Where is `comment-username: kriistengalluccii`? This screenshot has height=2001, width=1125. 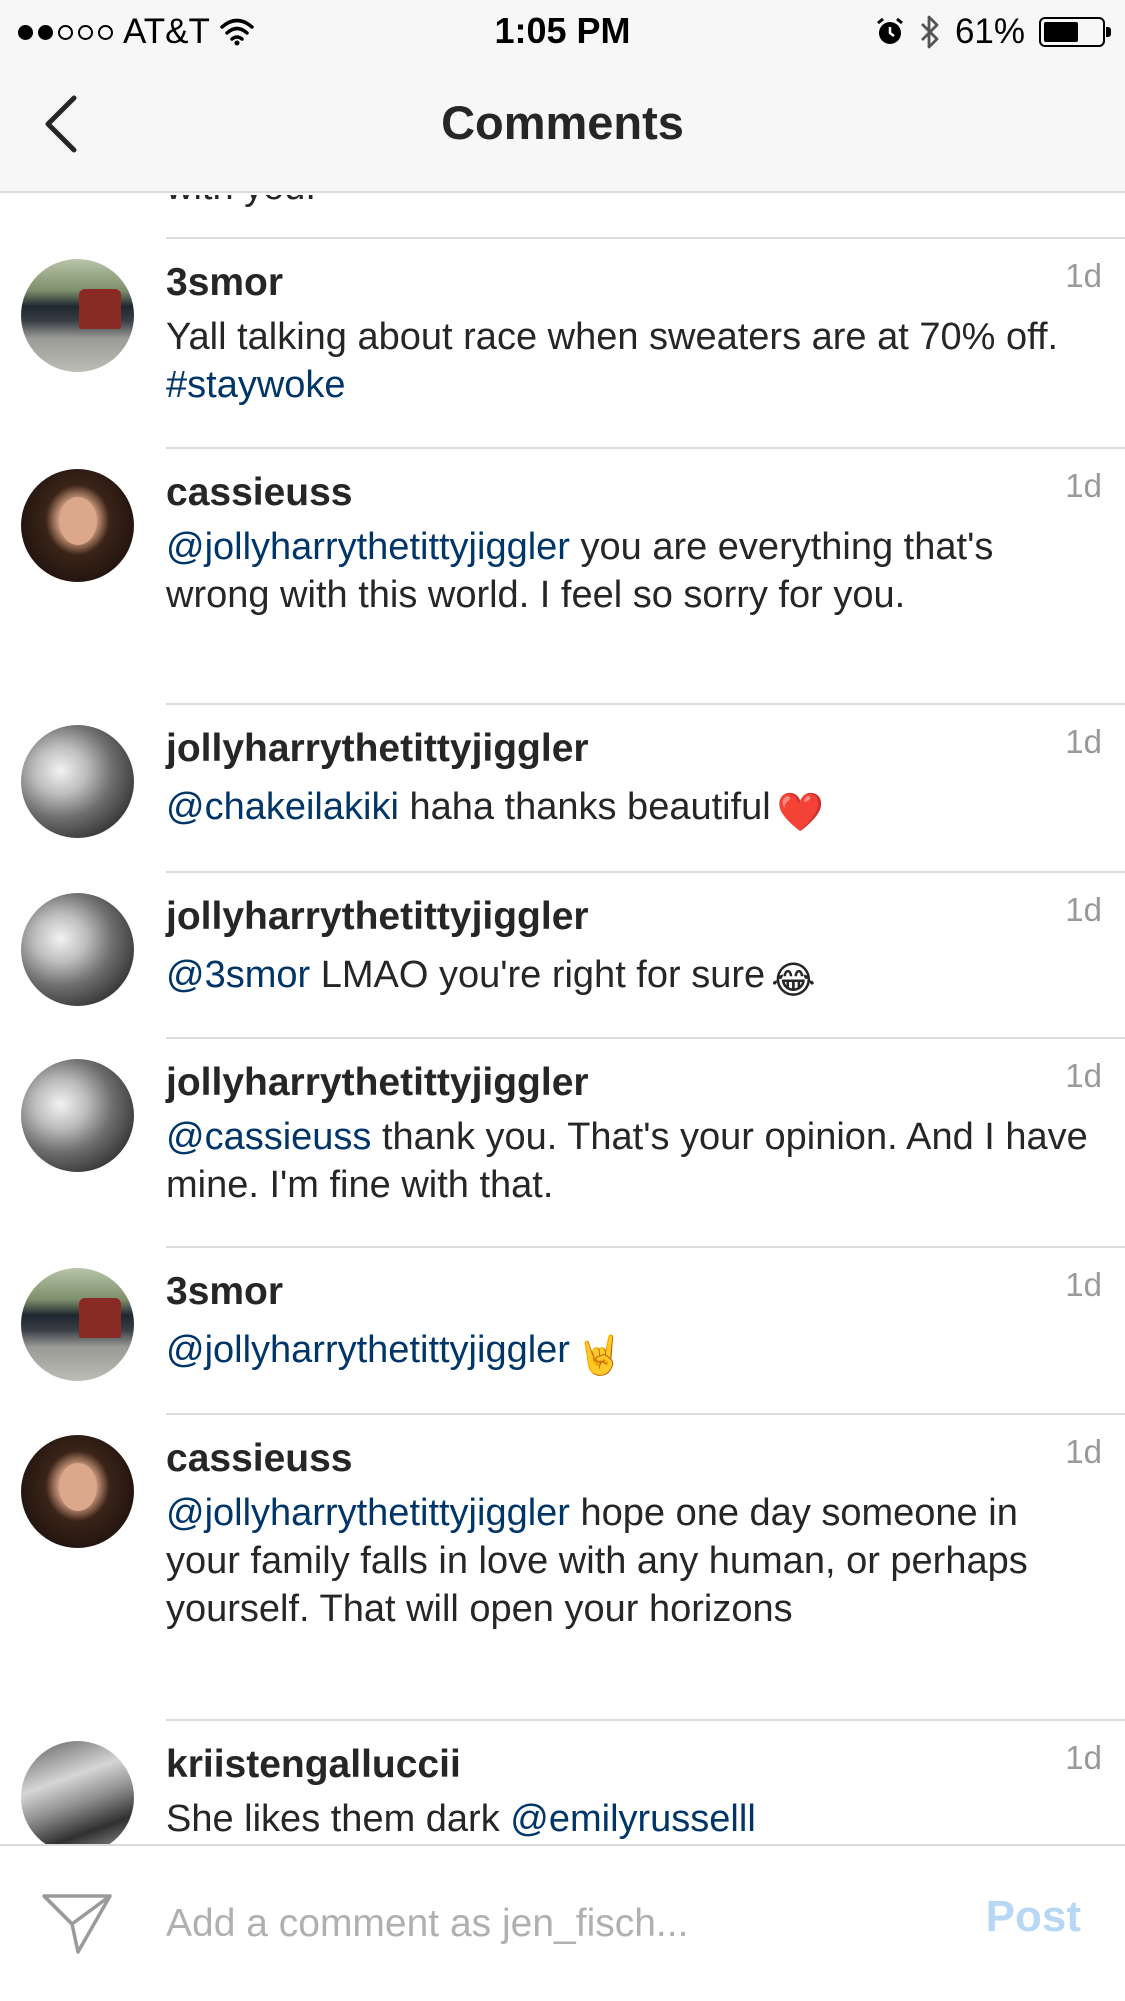 comment-username: kriistengalluccii is located at coordinates (313, 1765).